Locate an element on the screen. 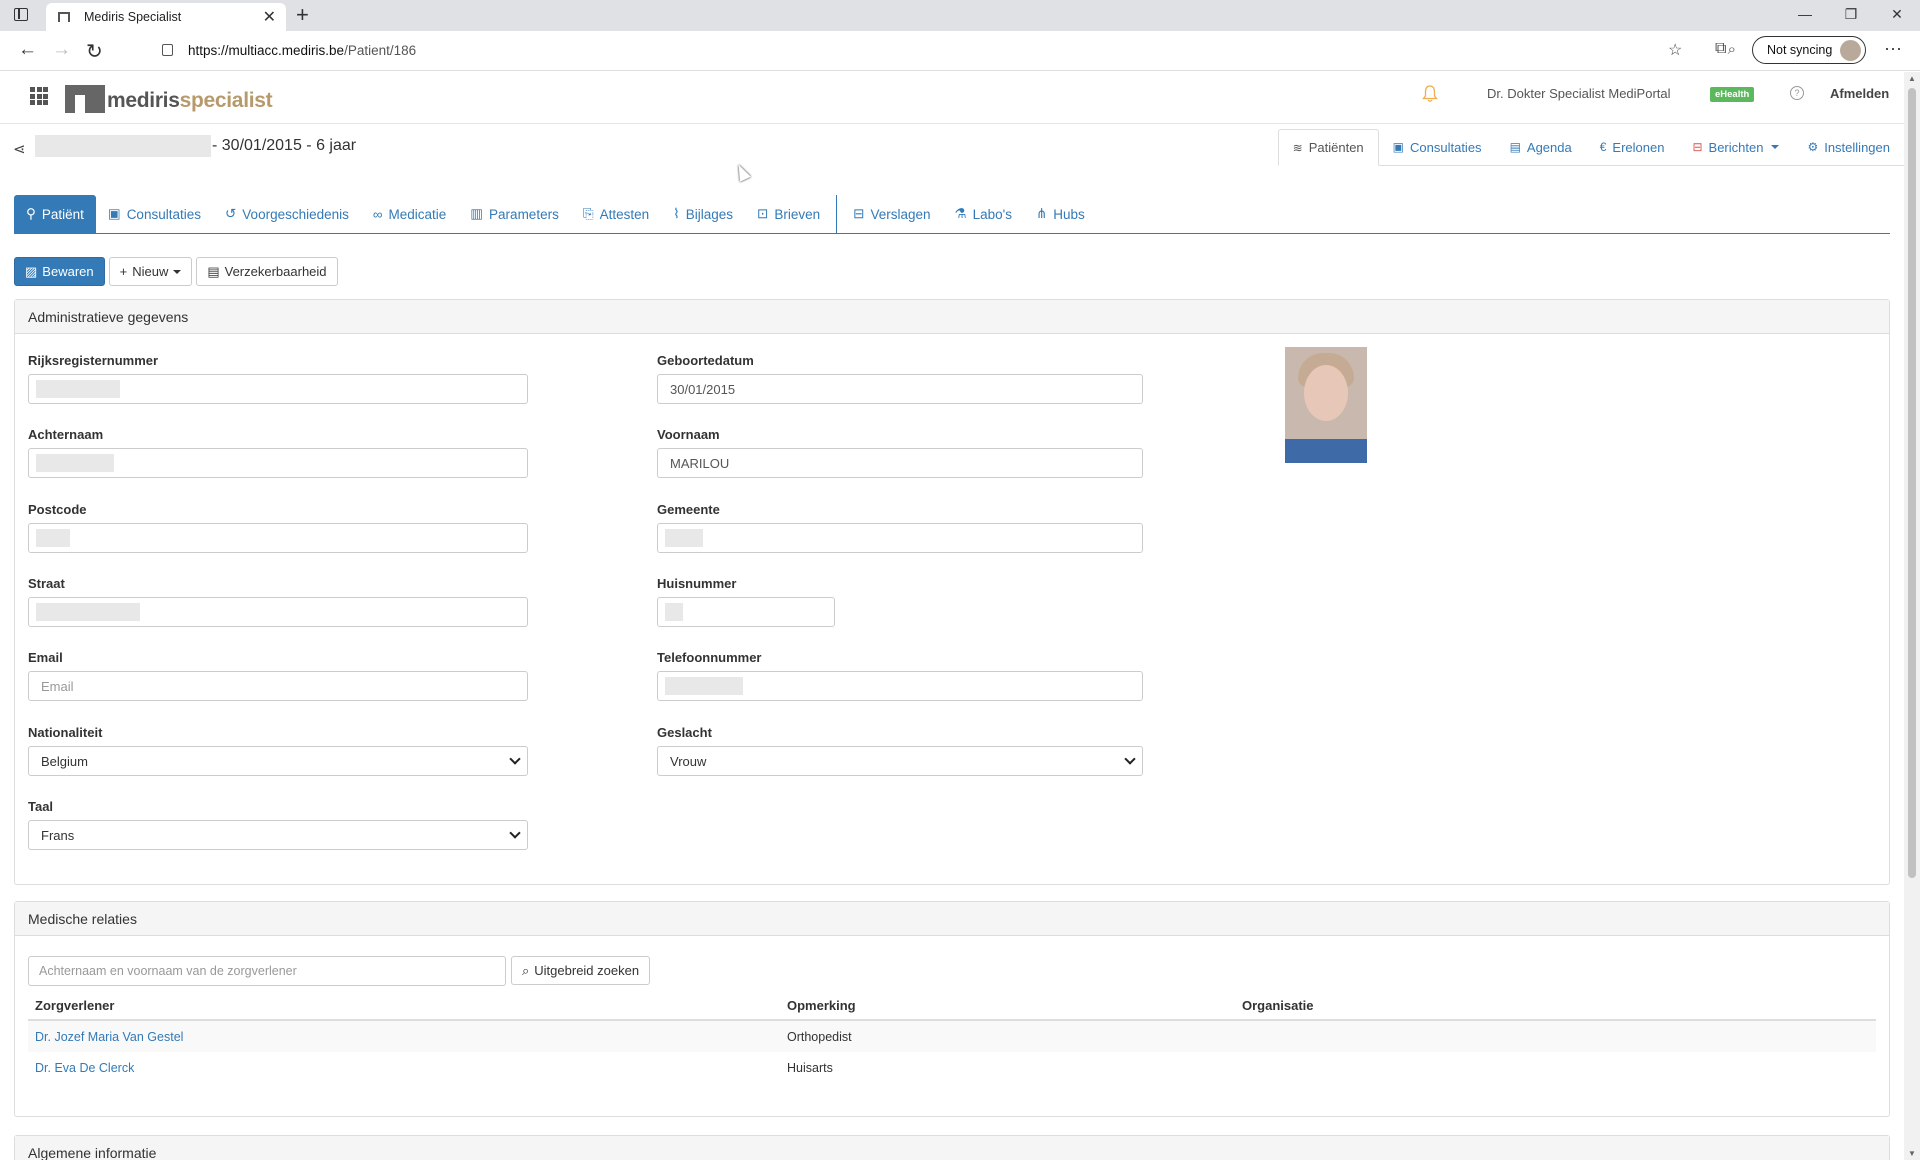 This screenshot has height=1160, width=1920. patient-photo is located at coordinates (1326, 405).